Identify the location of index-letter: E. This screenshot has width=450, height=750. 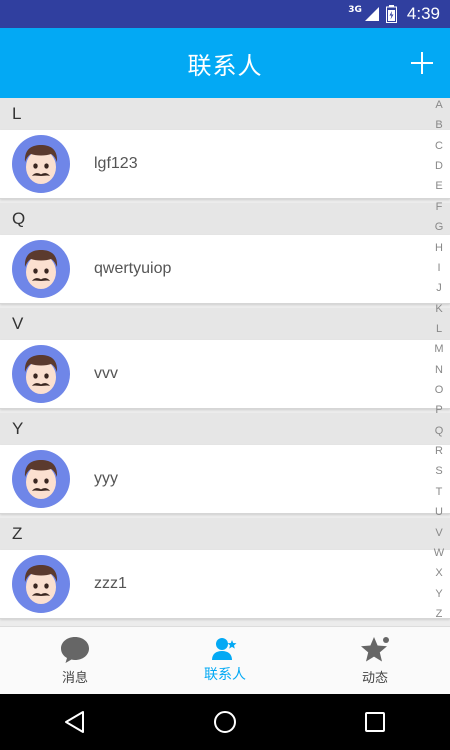
(438, 186).